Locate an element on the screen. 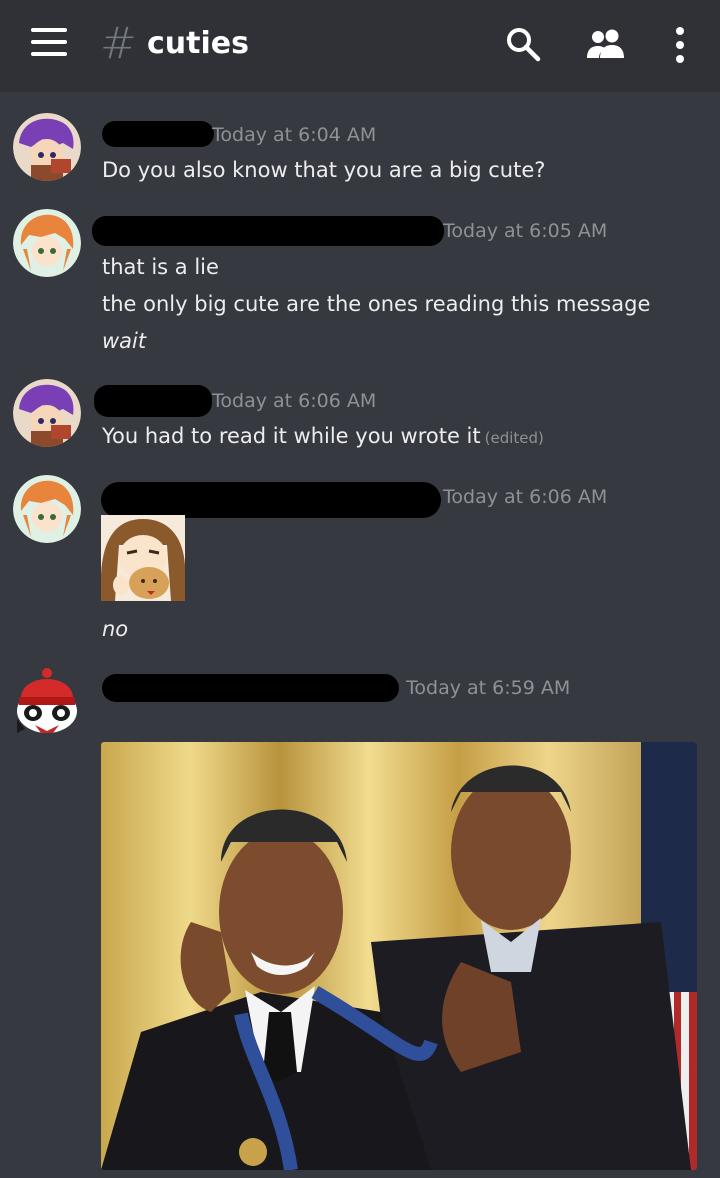 The image size is (720, 1178). channel-hash-icon: # is located at coordinates (118, 43).